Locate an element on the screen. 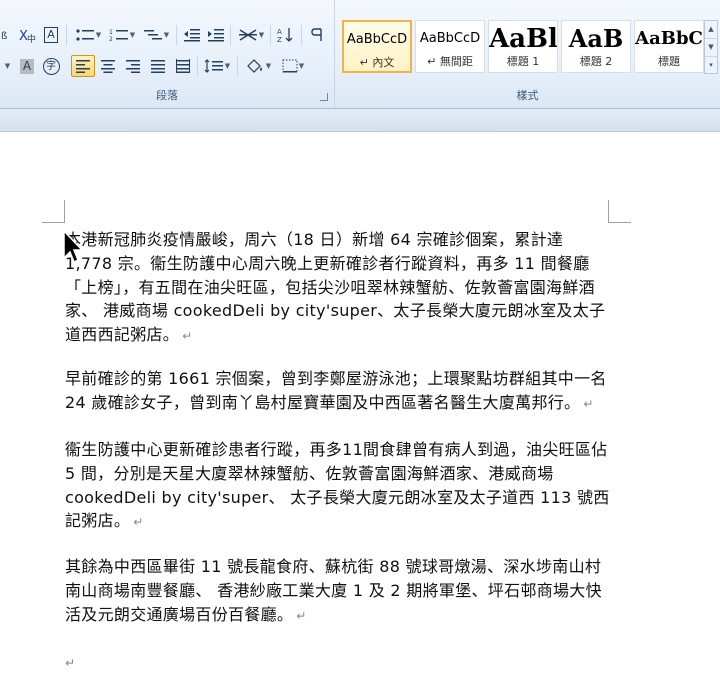 The image size is (720, 690). enclose-characters-button: 字 is located at coordinates (51, 66).